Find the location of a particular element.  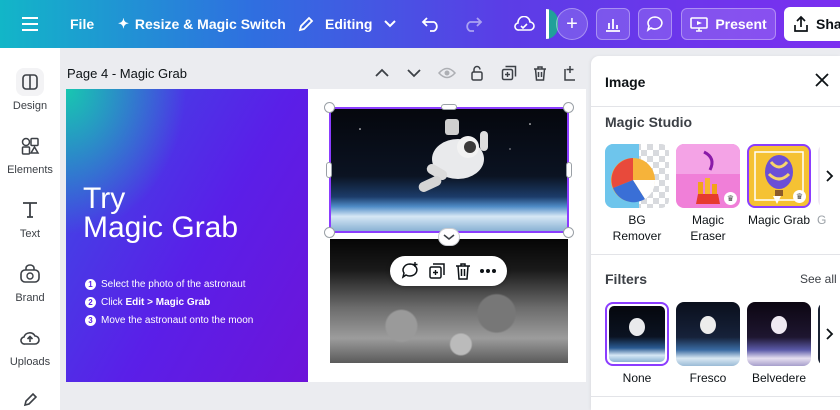

rail-label: Brand is located at coordinates (30, 298).